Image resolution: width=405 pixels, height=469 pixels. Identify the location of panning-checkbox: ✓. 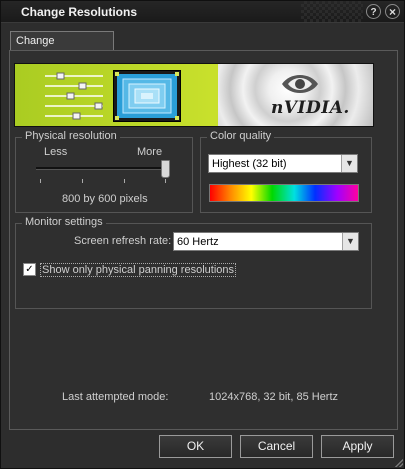
(29, 269).